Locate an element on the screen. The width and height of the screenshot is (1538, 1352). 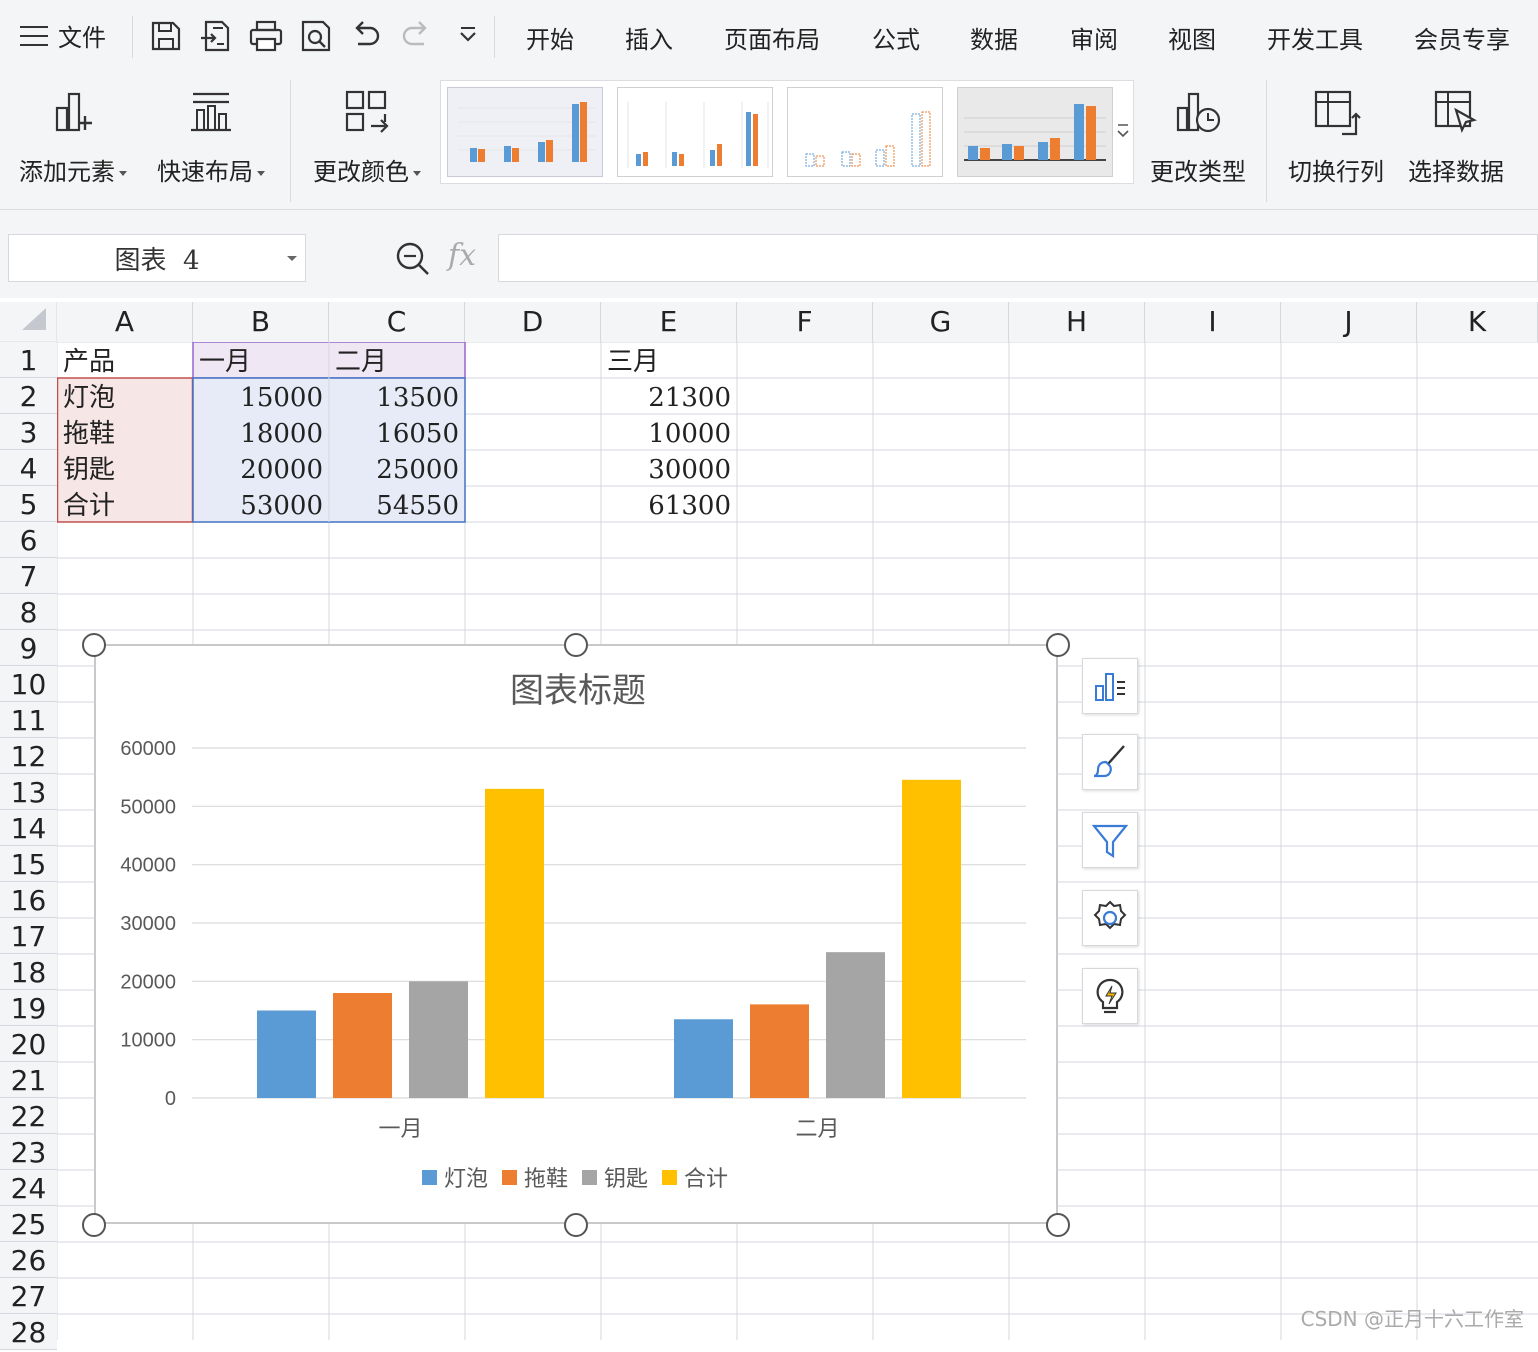
cell-b4: 20000 is located at coordinates (261, 468).